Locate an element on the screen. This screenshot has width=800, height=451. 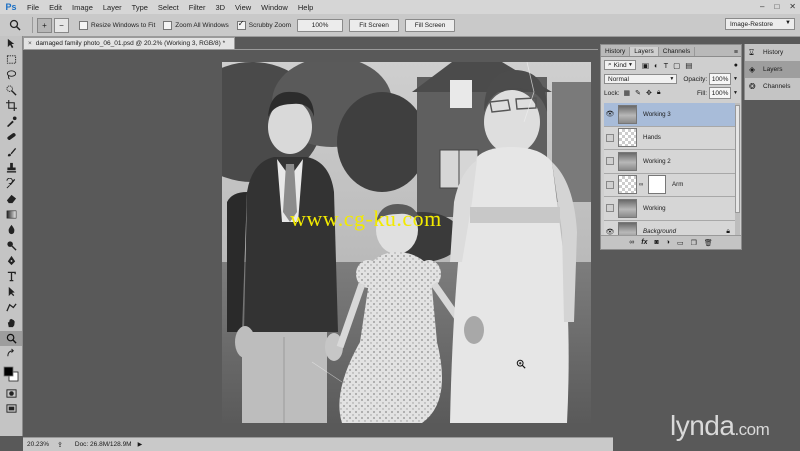
marquee-tool is located at coordinates (11, 60).